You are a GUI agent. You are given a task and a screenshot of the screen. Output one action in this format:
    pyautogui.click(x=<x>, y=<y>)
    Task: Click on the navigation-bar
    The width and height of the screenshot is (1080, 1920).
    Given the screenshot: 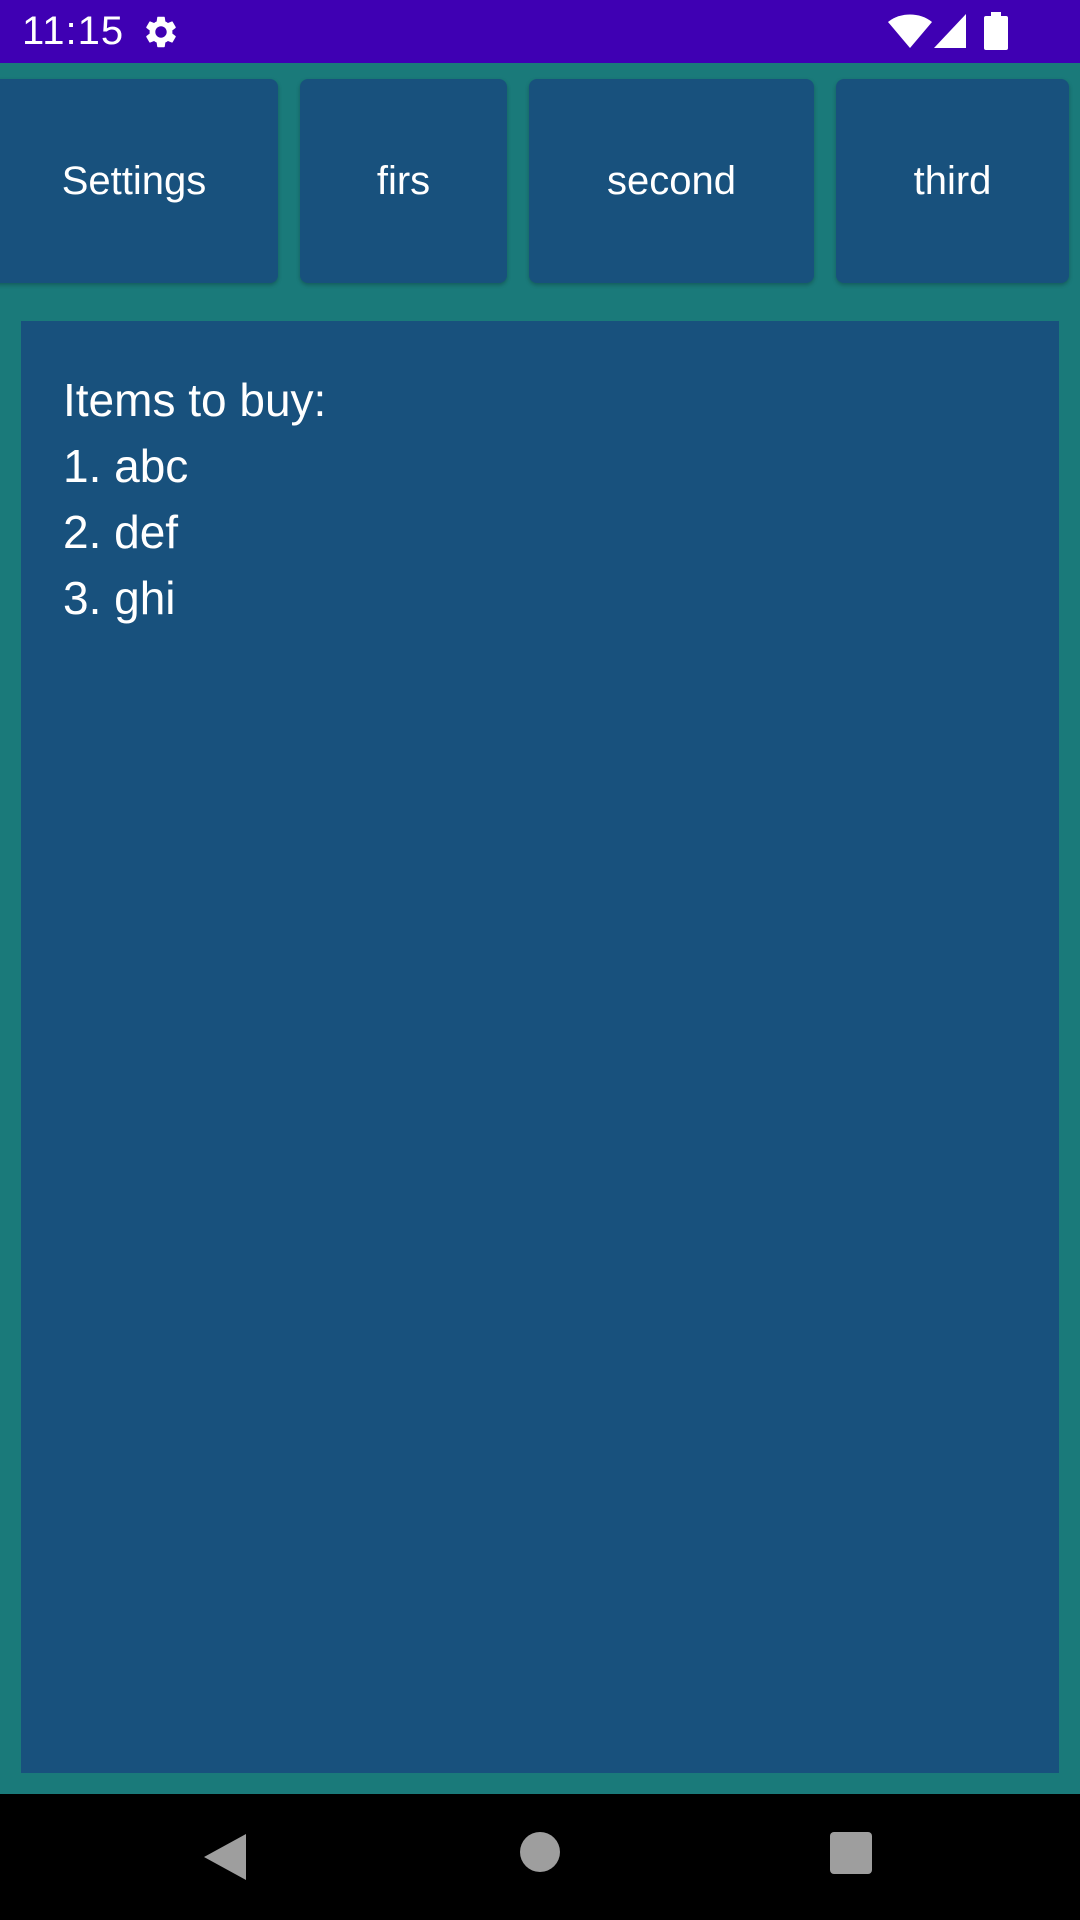 What is the action you would take?
    pyautogui.click(x=540, y=1857)
    